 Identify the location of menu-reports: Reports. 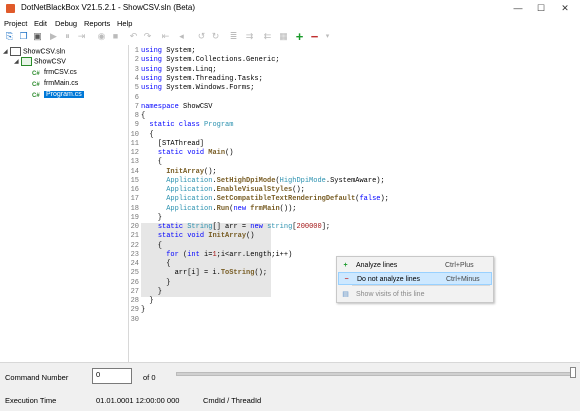
(97, 23).